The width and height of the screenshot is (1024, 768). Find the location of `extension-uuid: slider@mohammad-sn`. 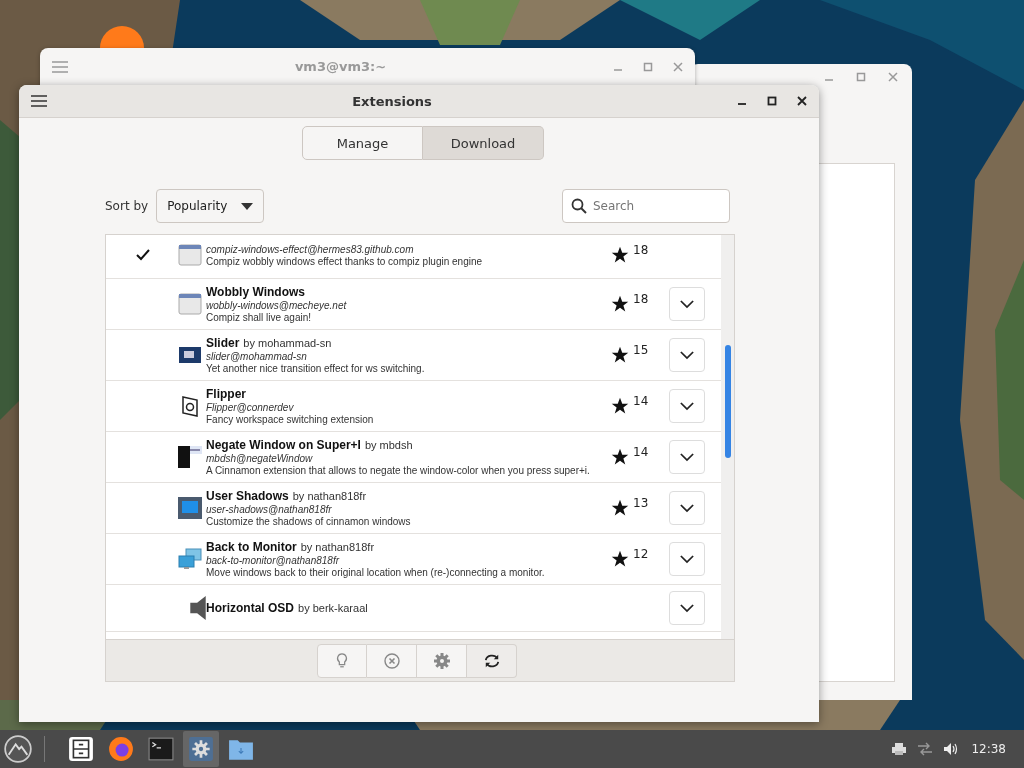

extension-uuid: slider@mohammad-sn is located at coordinates (257, 356).